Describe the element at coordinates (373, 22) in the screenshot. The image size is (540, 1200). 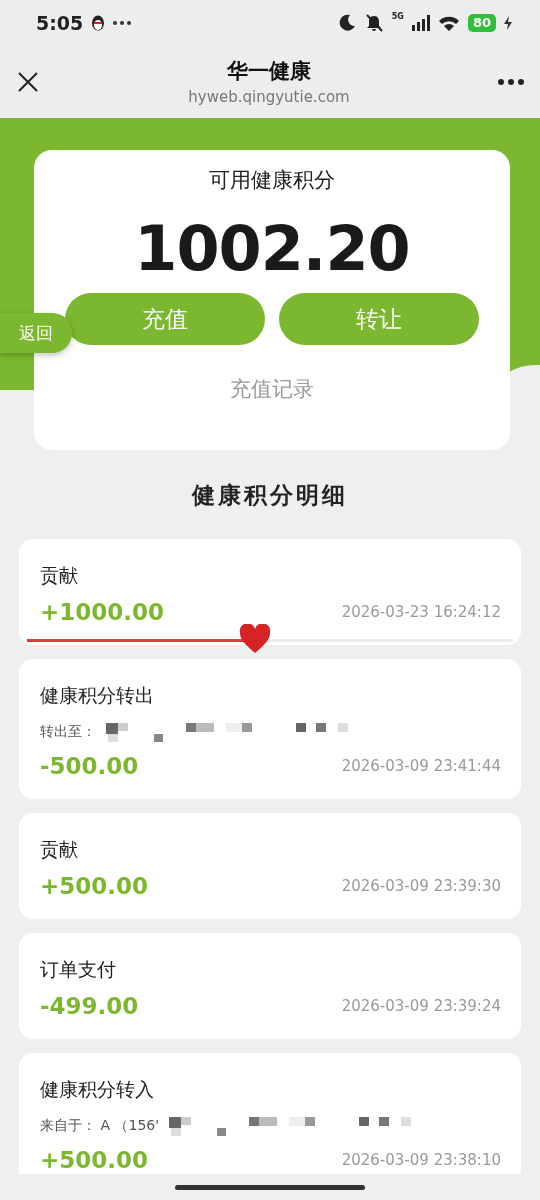
I see `bell-muted-icon` at that location.